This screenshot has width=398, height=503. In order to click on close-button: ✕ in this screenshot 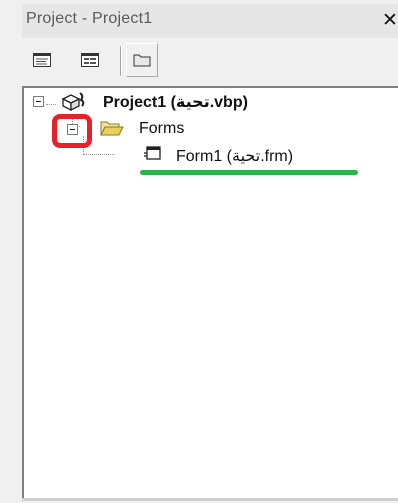, I will do `click(390, 21)`.